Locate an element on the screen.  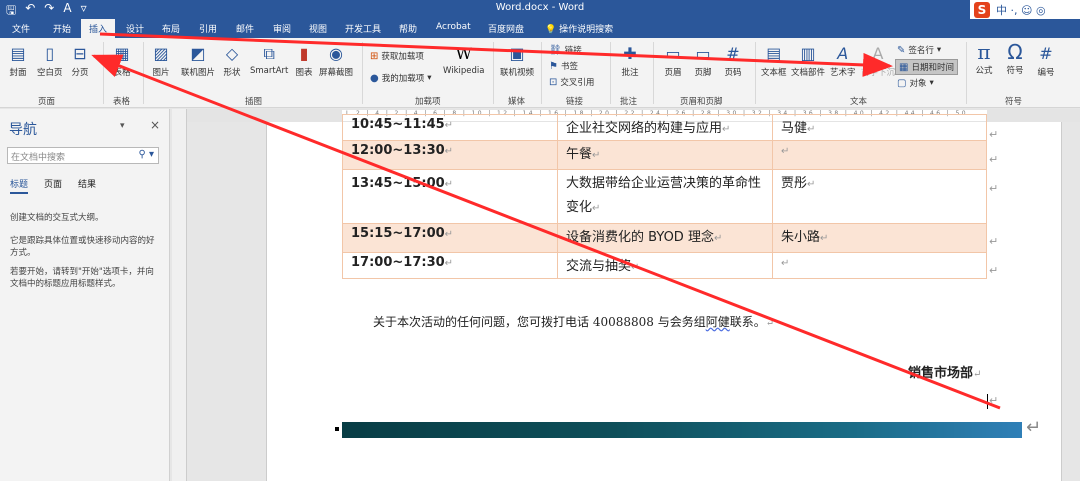
schedule-topic-cell: 企业社交网络的构建与应用↵ is located at coordinates (665, 127).